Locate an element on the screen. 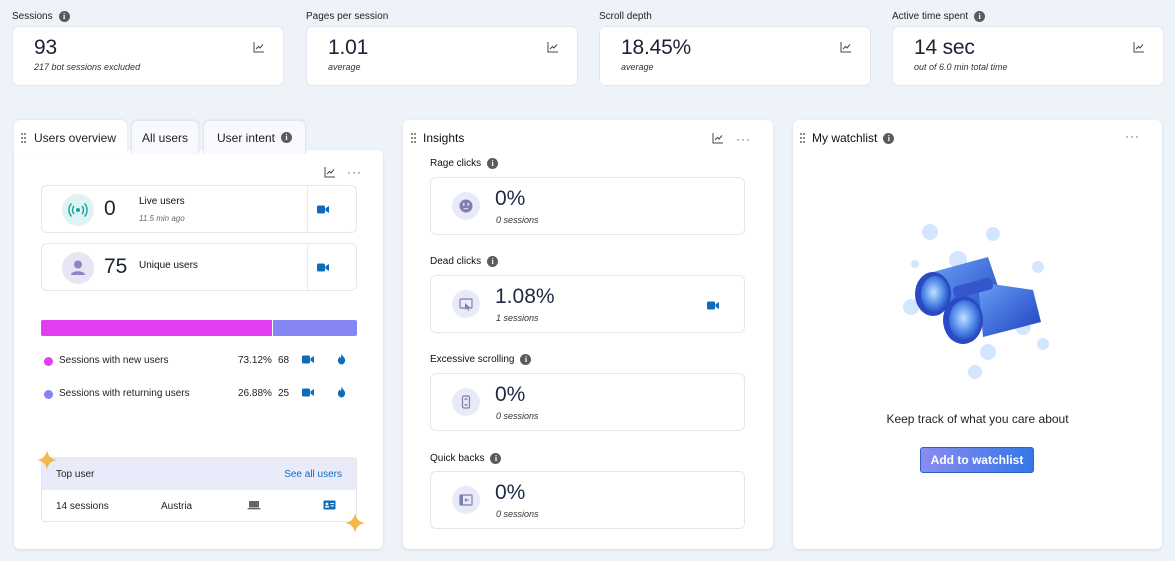  add-to-watchlist-button: Add to watchlist is located at coordinates (977, 460).